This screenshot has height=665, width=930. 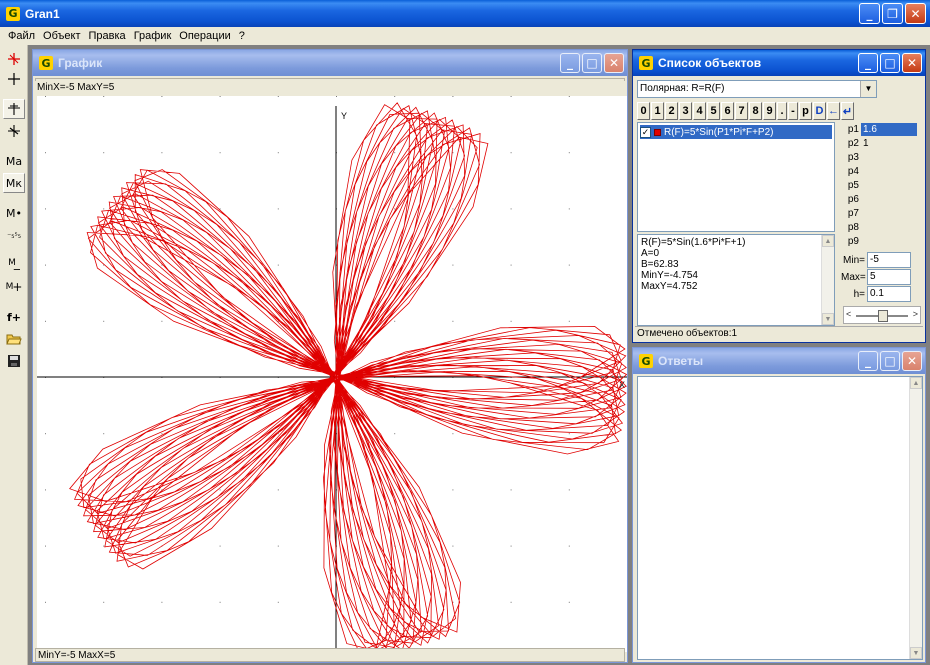 What do you see at coordinates (890, 361) in the screenshot?
I see `answers-maximize-button: □` at bounding box center [890, 361].